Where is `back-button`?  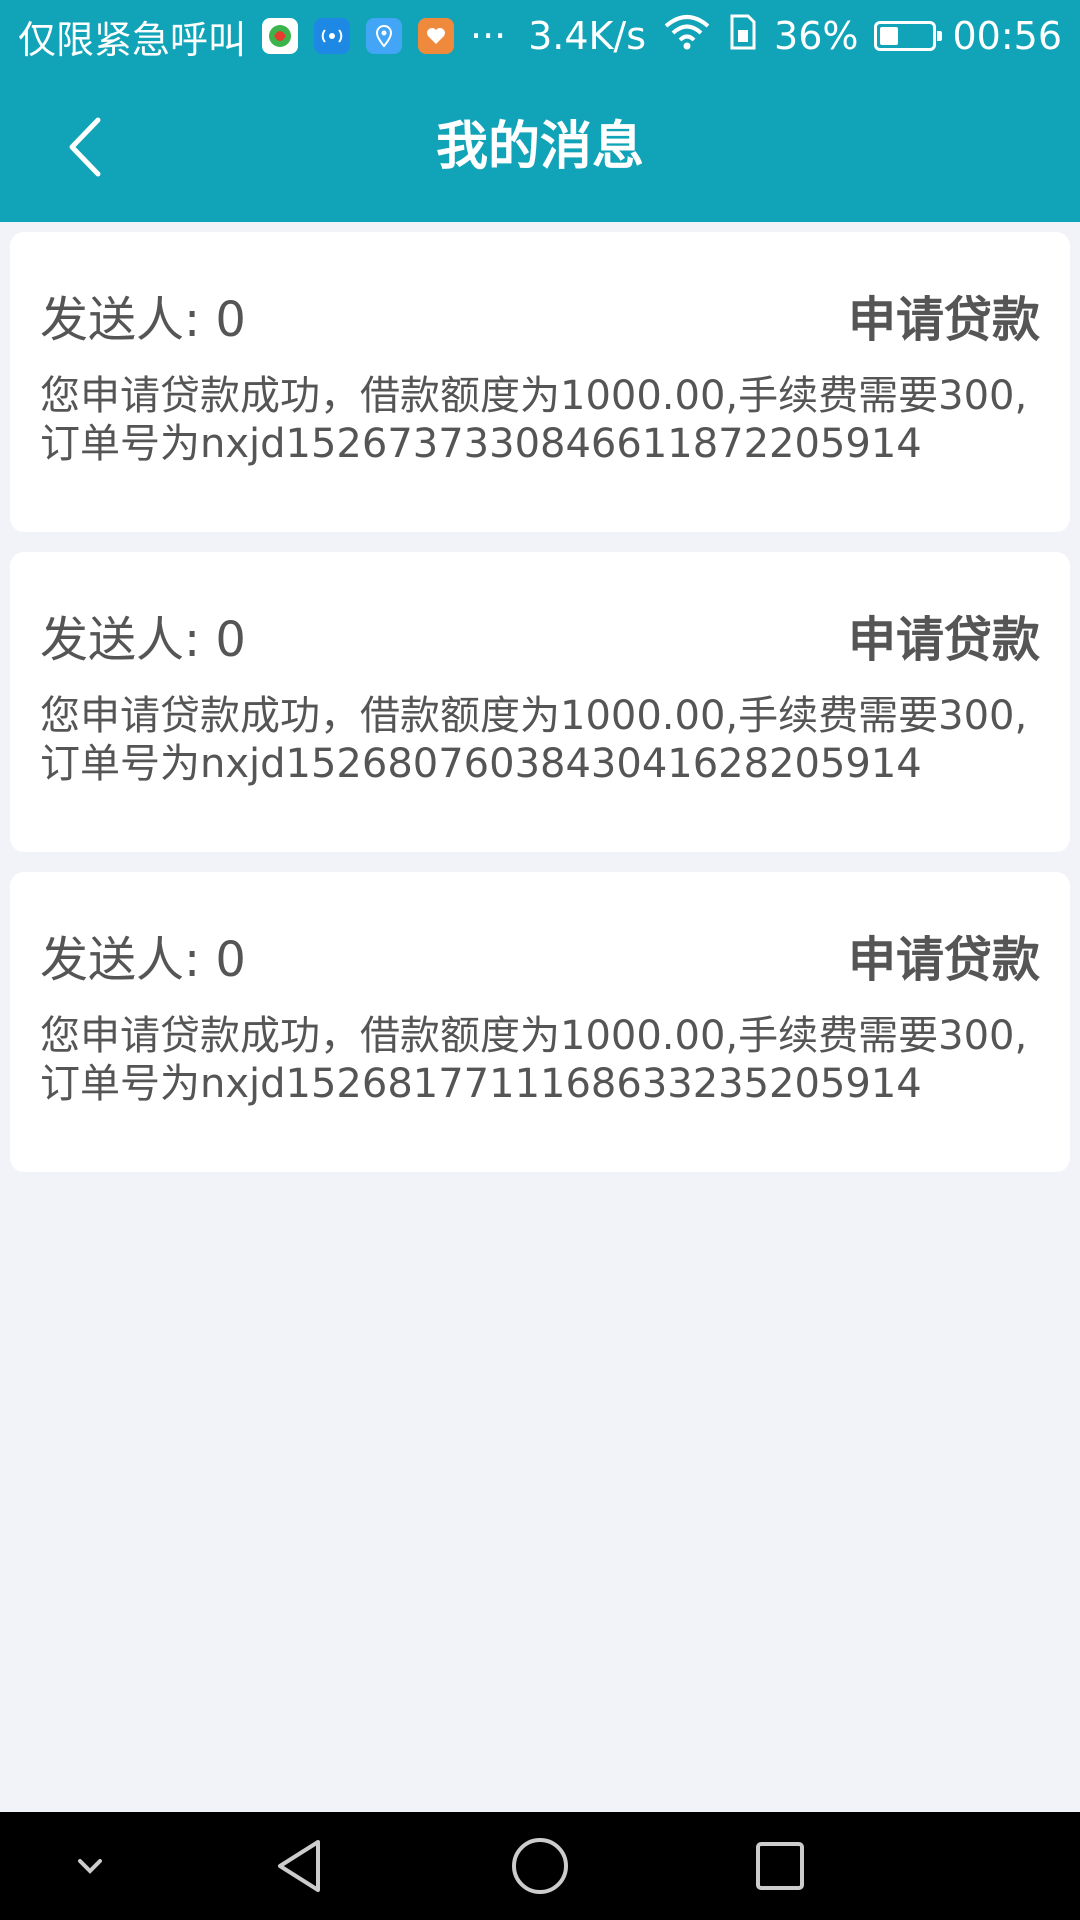
back-button is located at coordinates (85, 147).